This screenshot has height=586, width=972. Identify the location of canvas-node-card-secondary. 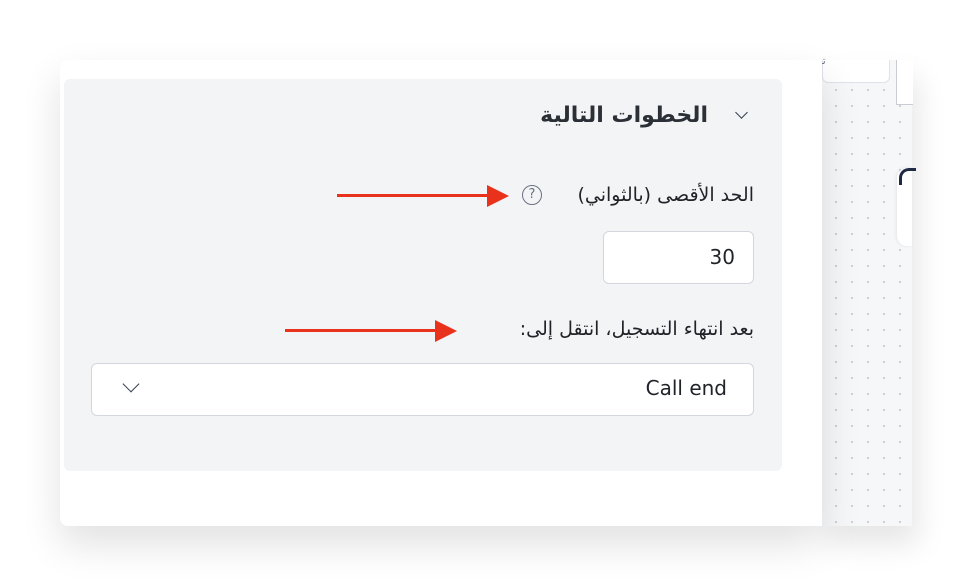
(904, 82).